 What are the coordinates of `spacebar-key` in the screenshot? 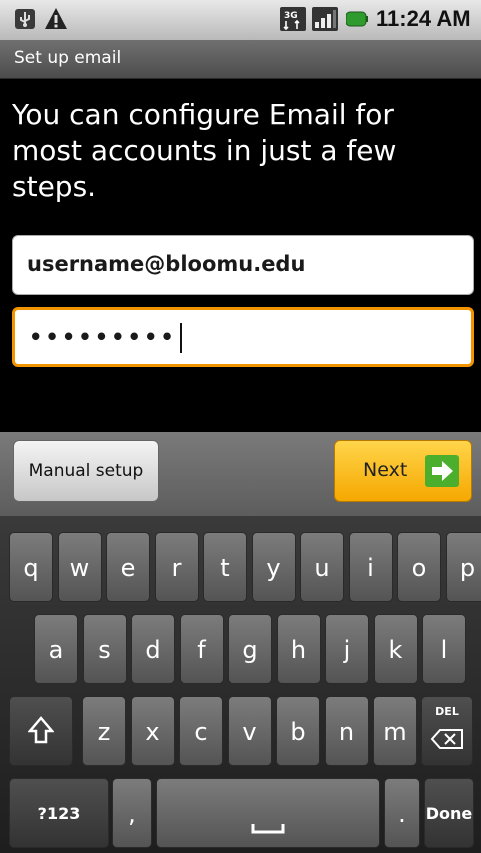 It's located at (268, 813).